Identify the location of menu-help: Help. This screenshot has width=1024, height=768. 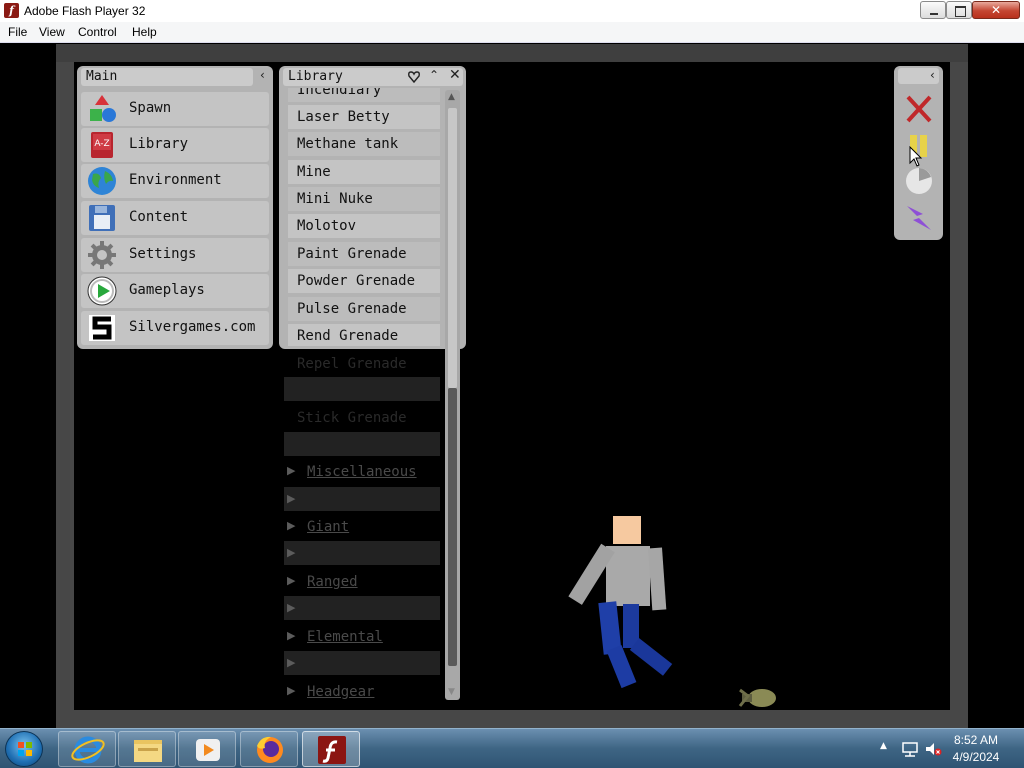
(144, 32).